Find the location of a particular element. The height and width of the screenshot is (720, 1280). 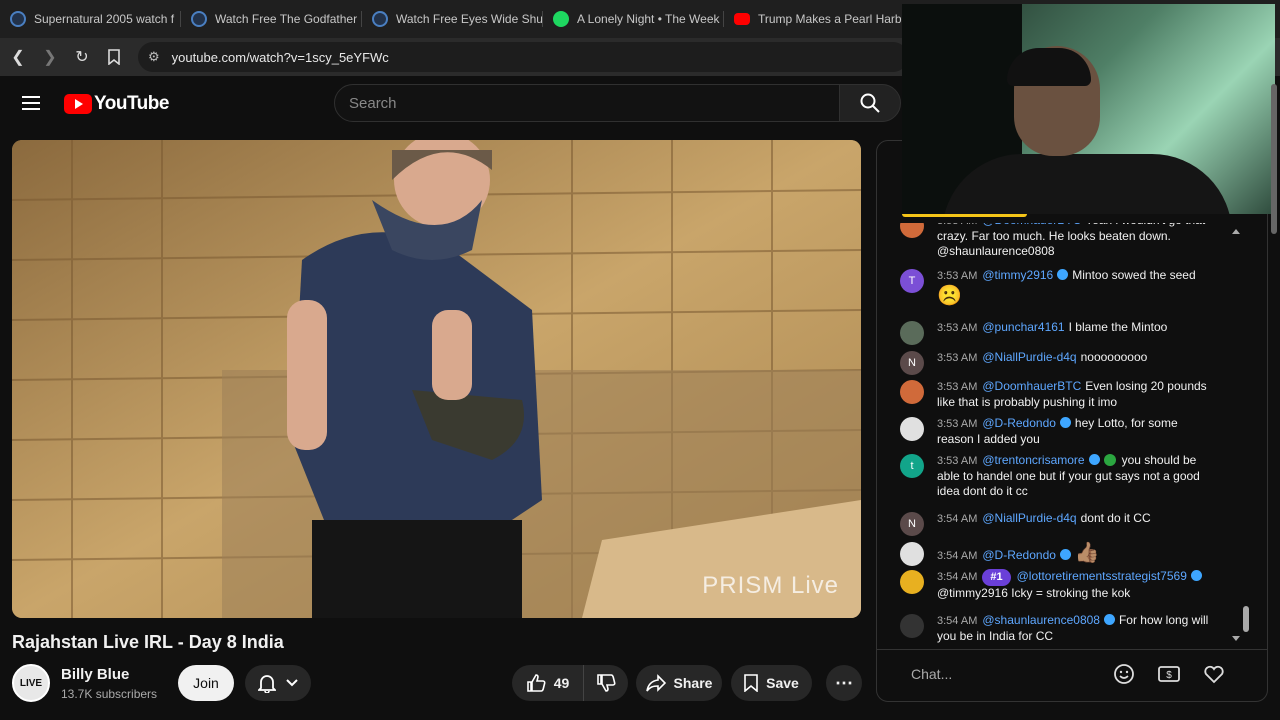

like-dislike-group: 49 is located at coordinates (570, 683).